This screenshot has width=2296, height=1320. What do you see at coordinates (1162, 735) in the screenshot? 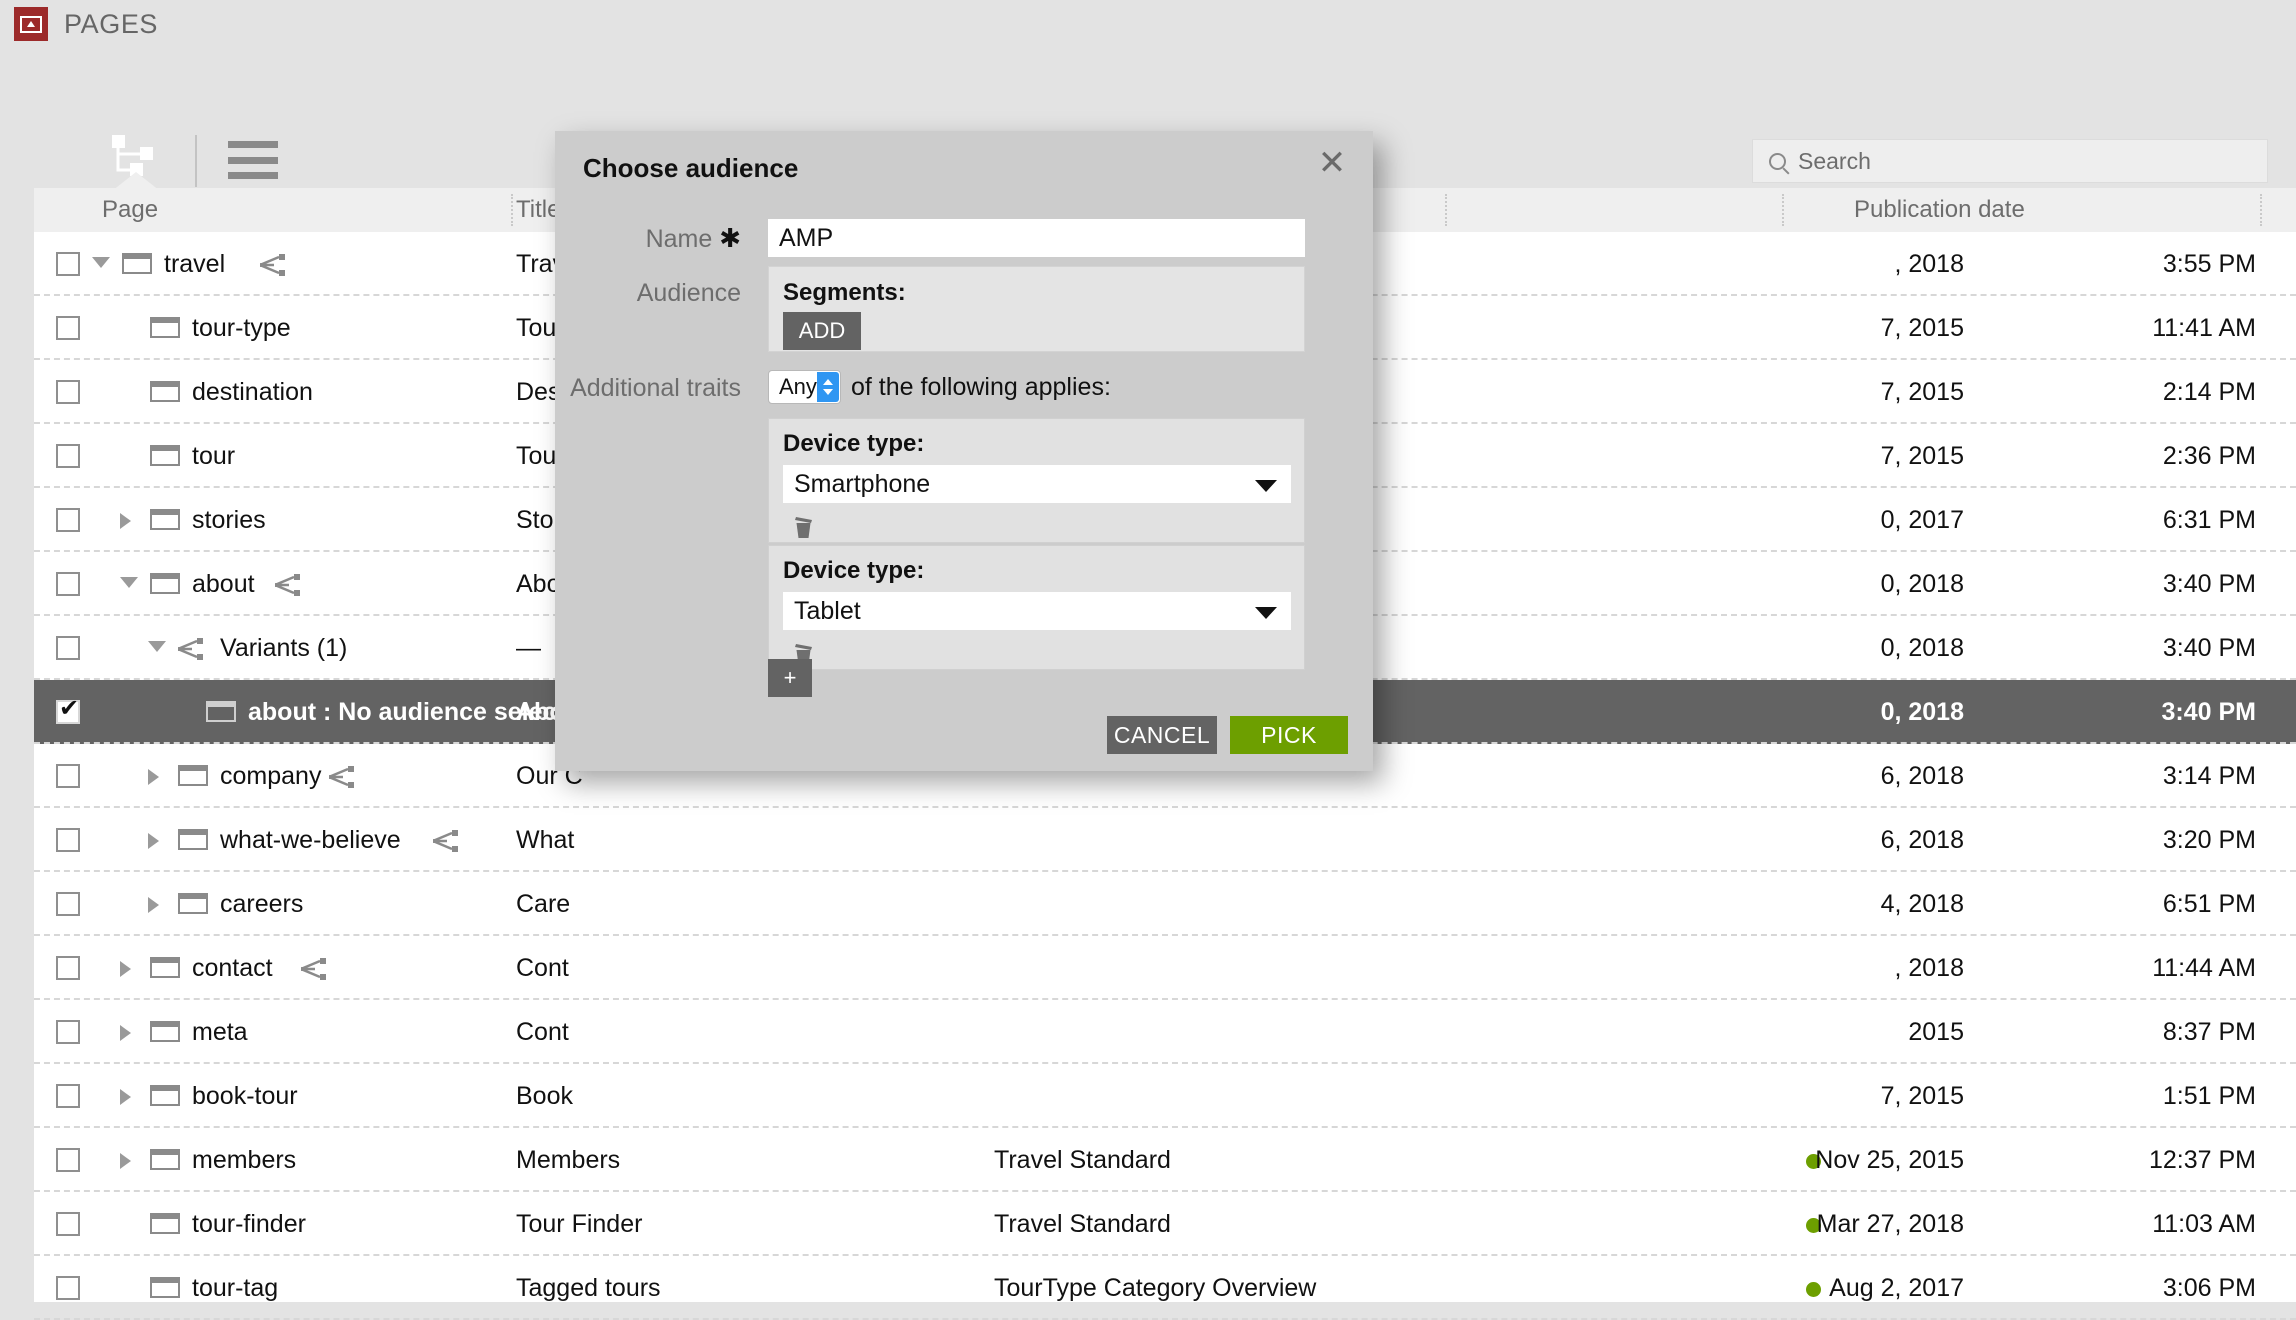
I see `cancel-button: CANCEL` at bounding box center [1162, 735].